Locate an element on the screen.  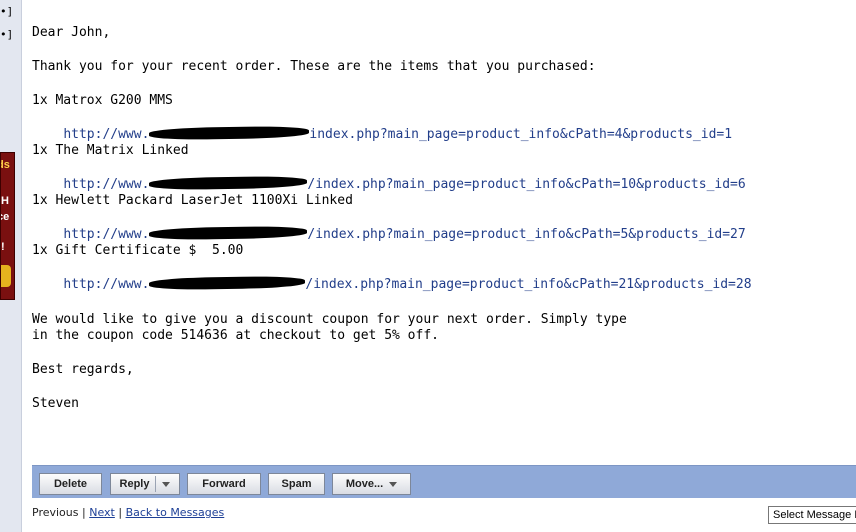
order-item-name: 1x The Matrix Linked is located at coordinates (110, 150).